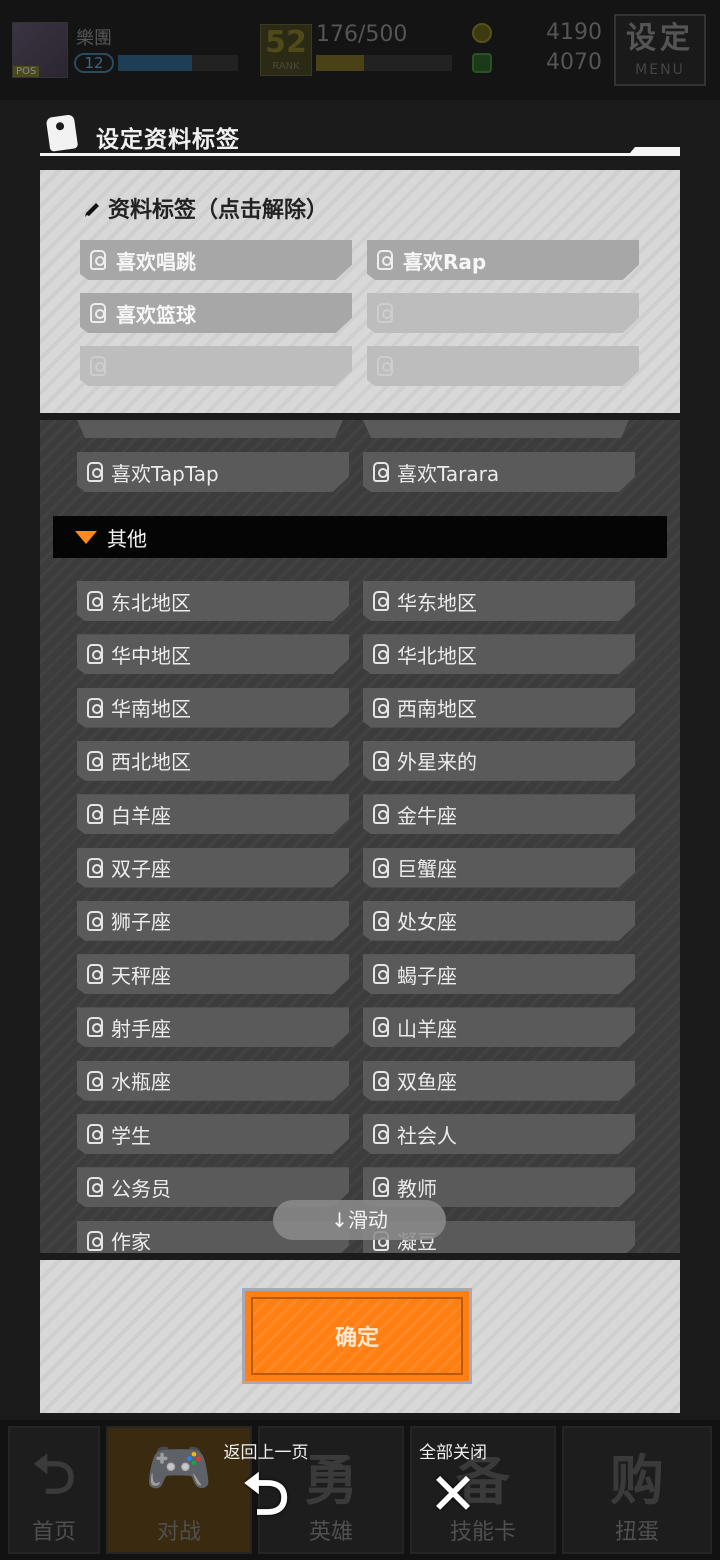 This screenshot has height=1560, width=720. What do you see at coordinates (151, 655) in the screenshot?
I see `list-tag-label: 华中地区` at bounding box center [151, 655].